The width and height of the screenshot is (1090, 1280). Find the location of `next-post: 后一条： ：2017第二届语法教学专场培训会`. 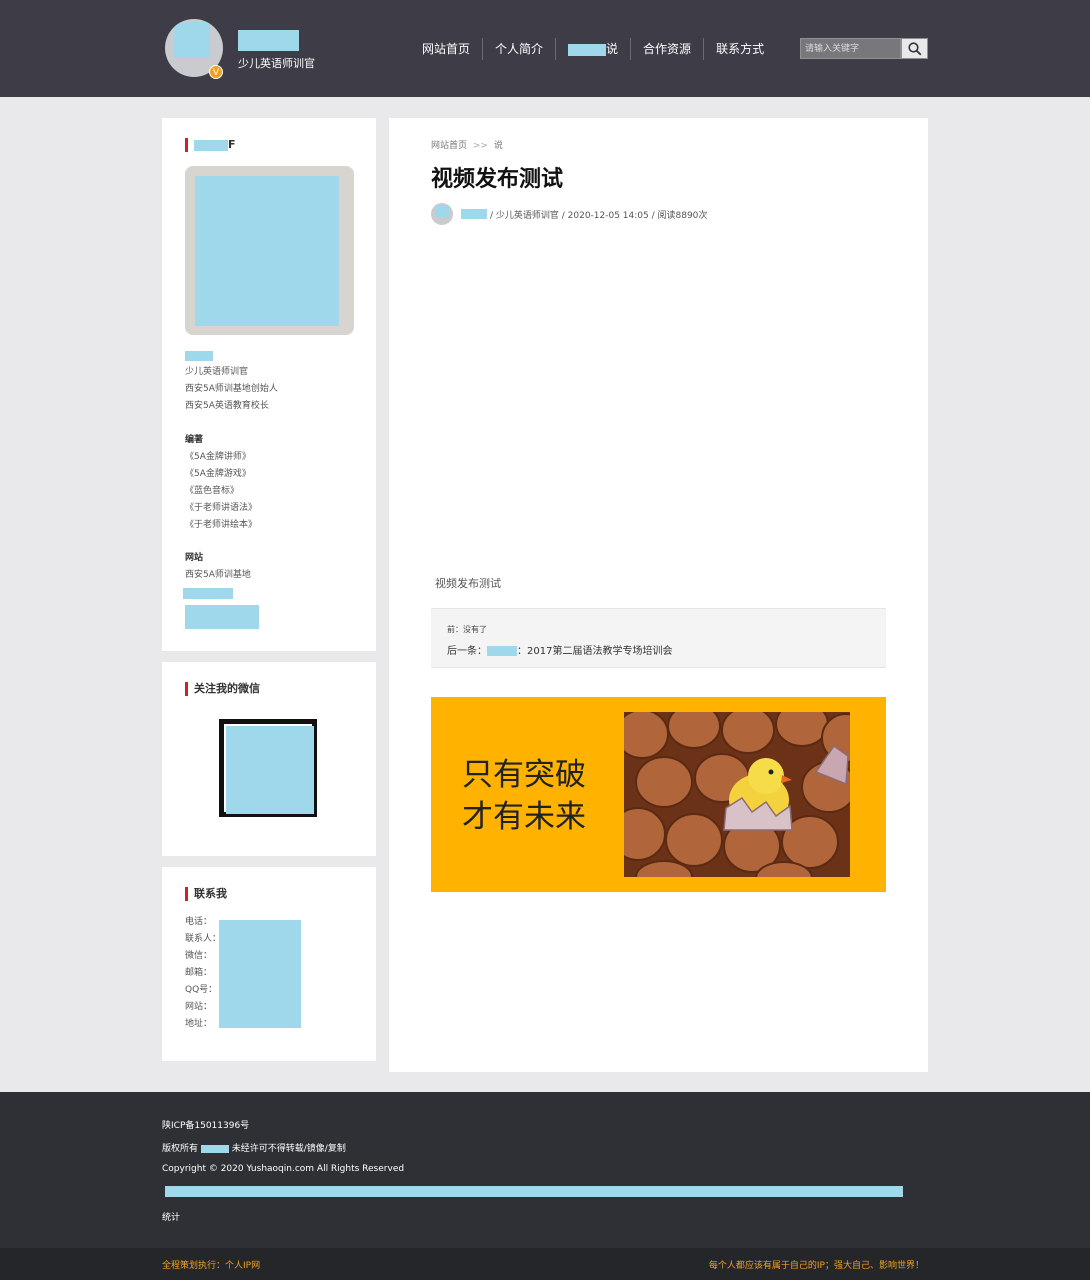

next-post: 后一条： ：2017第二届语法教学专场培训会 is located at coordinates (559, 649).